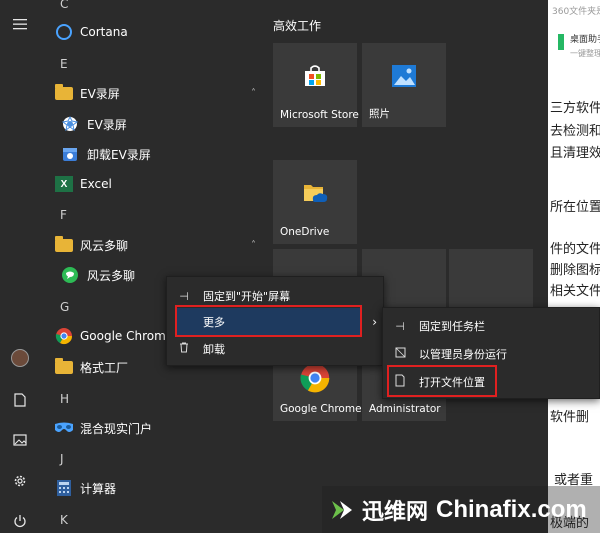 Image resolution: width=600 pixels, height=533 pixels. I want to click on power-icon, so click(20, 521).